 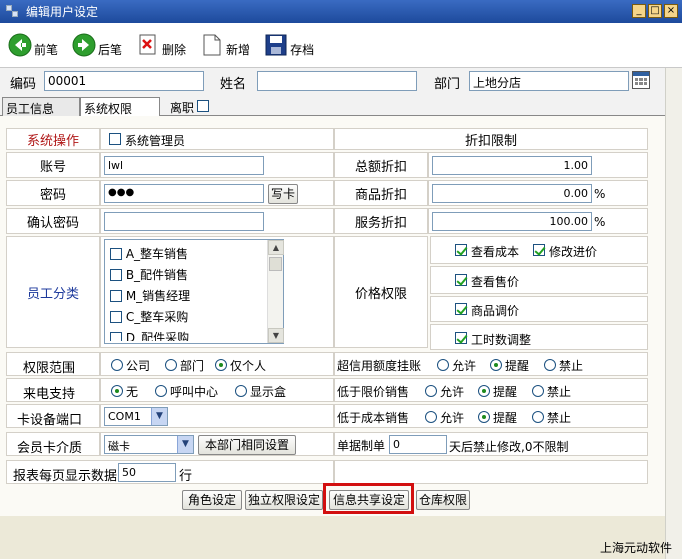 I want to click on below-limit-row: 低于限价销售 允许 提醒 禁止, so click(x=491, y=390).